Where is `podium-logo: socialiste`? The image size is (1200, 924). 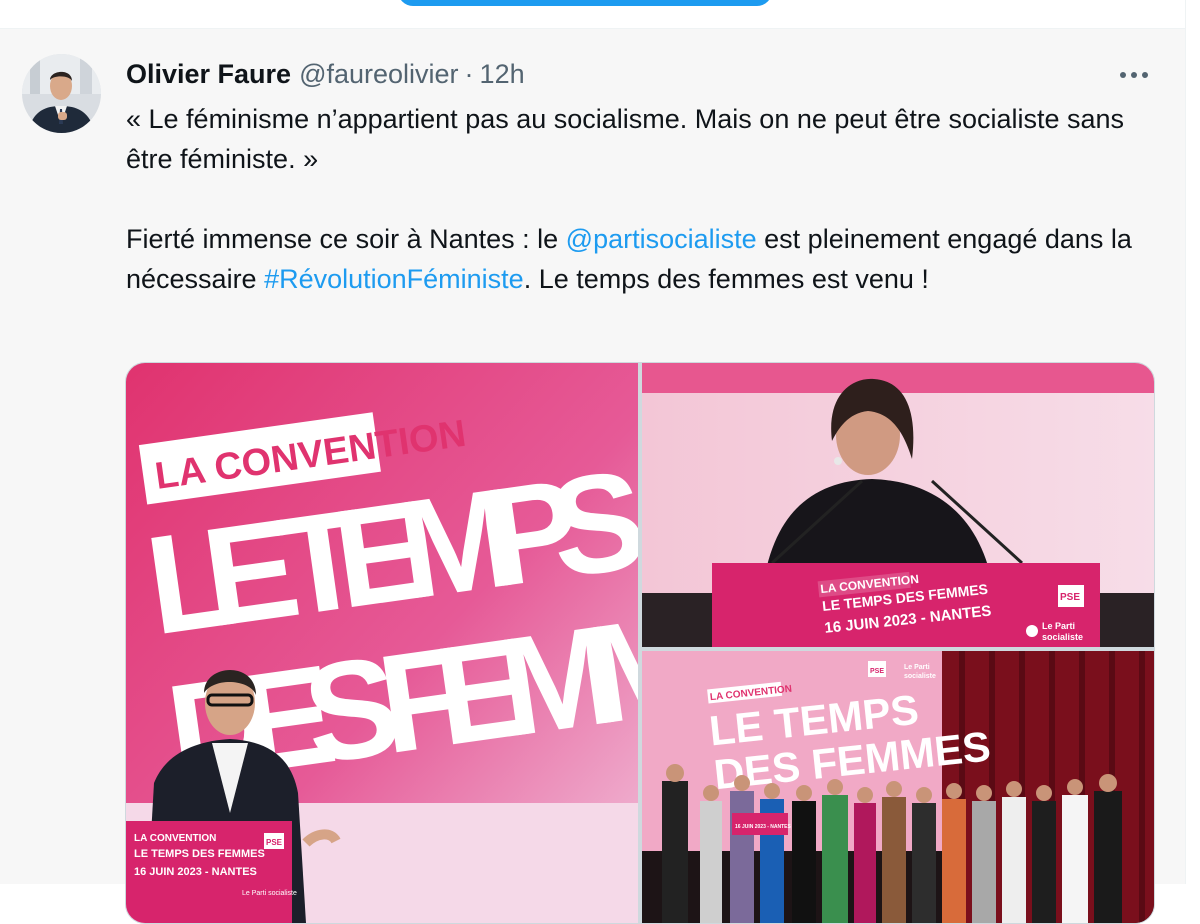
podium-logo: socialiste is located at coordinates (1062, 637).